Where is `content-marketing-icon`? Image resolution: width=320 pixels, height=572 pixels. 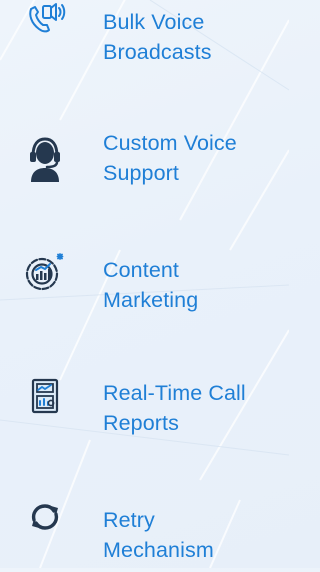
content-marketing-icon is located at coordinates (45, 272).